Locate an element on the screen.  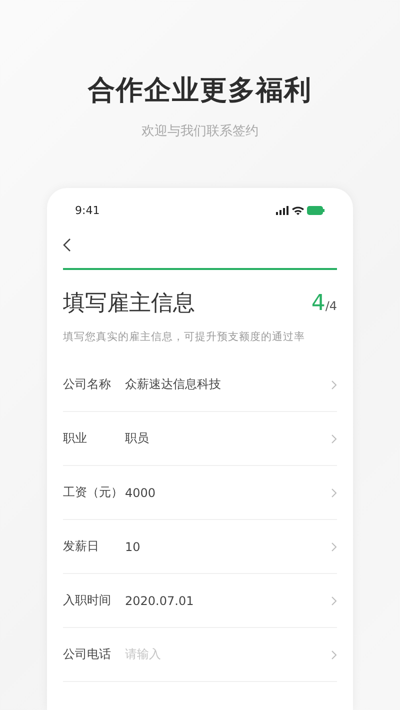
form-row: 职业 职员 is located at coordinates (200, 439).